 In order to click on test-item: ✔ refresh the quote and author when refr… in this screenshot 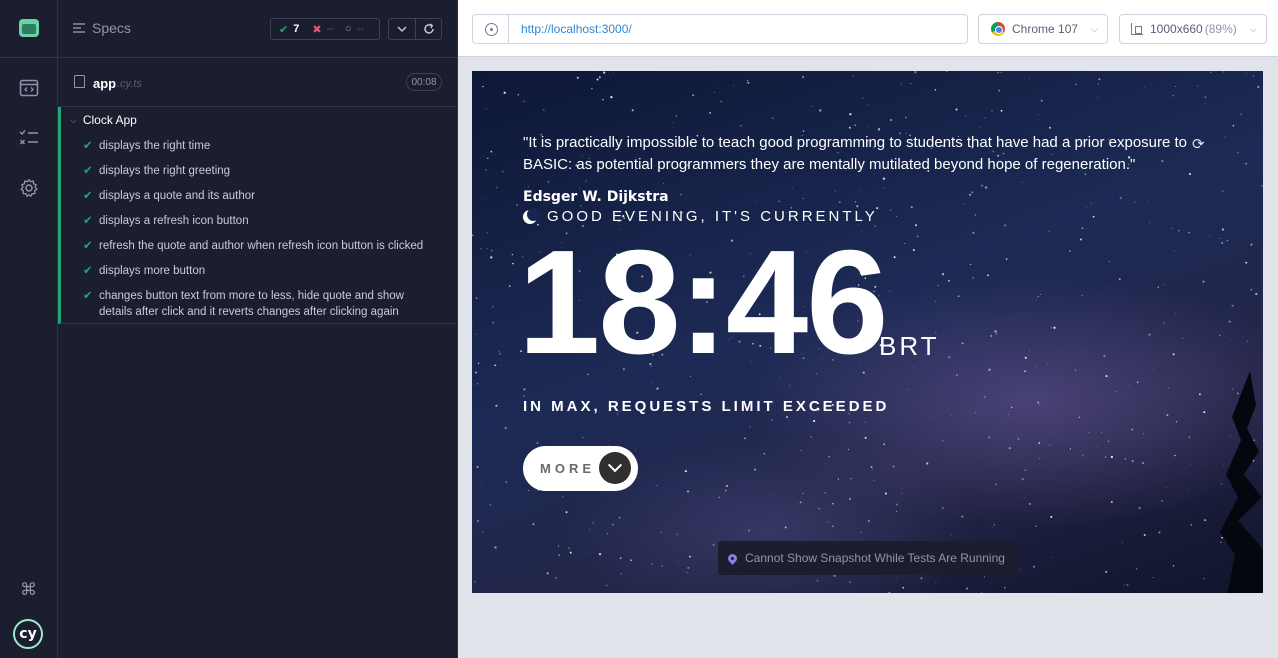, I will do `click(263, 246)`.